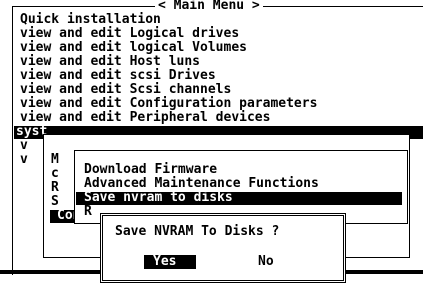 This screenshot has width=423, height=283. I want to click on dialog-no-button: No, so click(266, 262).